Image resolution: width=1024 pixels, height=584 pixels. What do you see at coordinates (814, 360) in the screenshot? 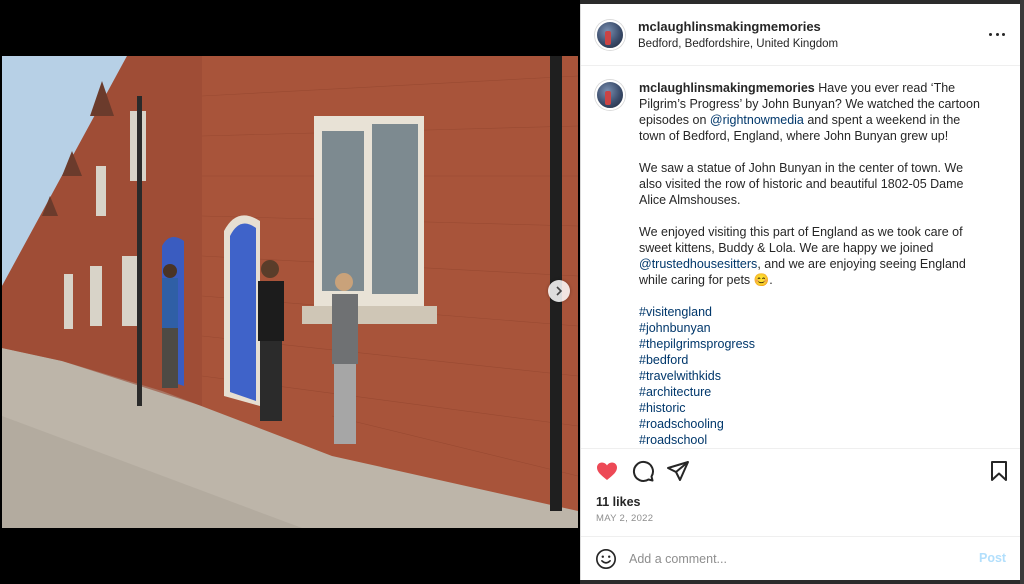
I see `hashtag-link: #bedford` at bounding box center [814, 360].